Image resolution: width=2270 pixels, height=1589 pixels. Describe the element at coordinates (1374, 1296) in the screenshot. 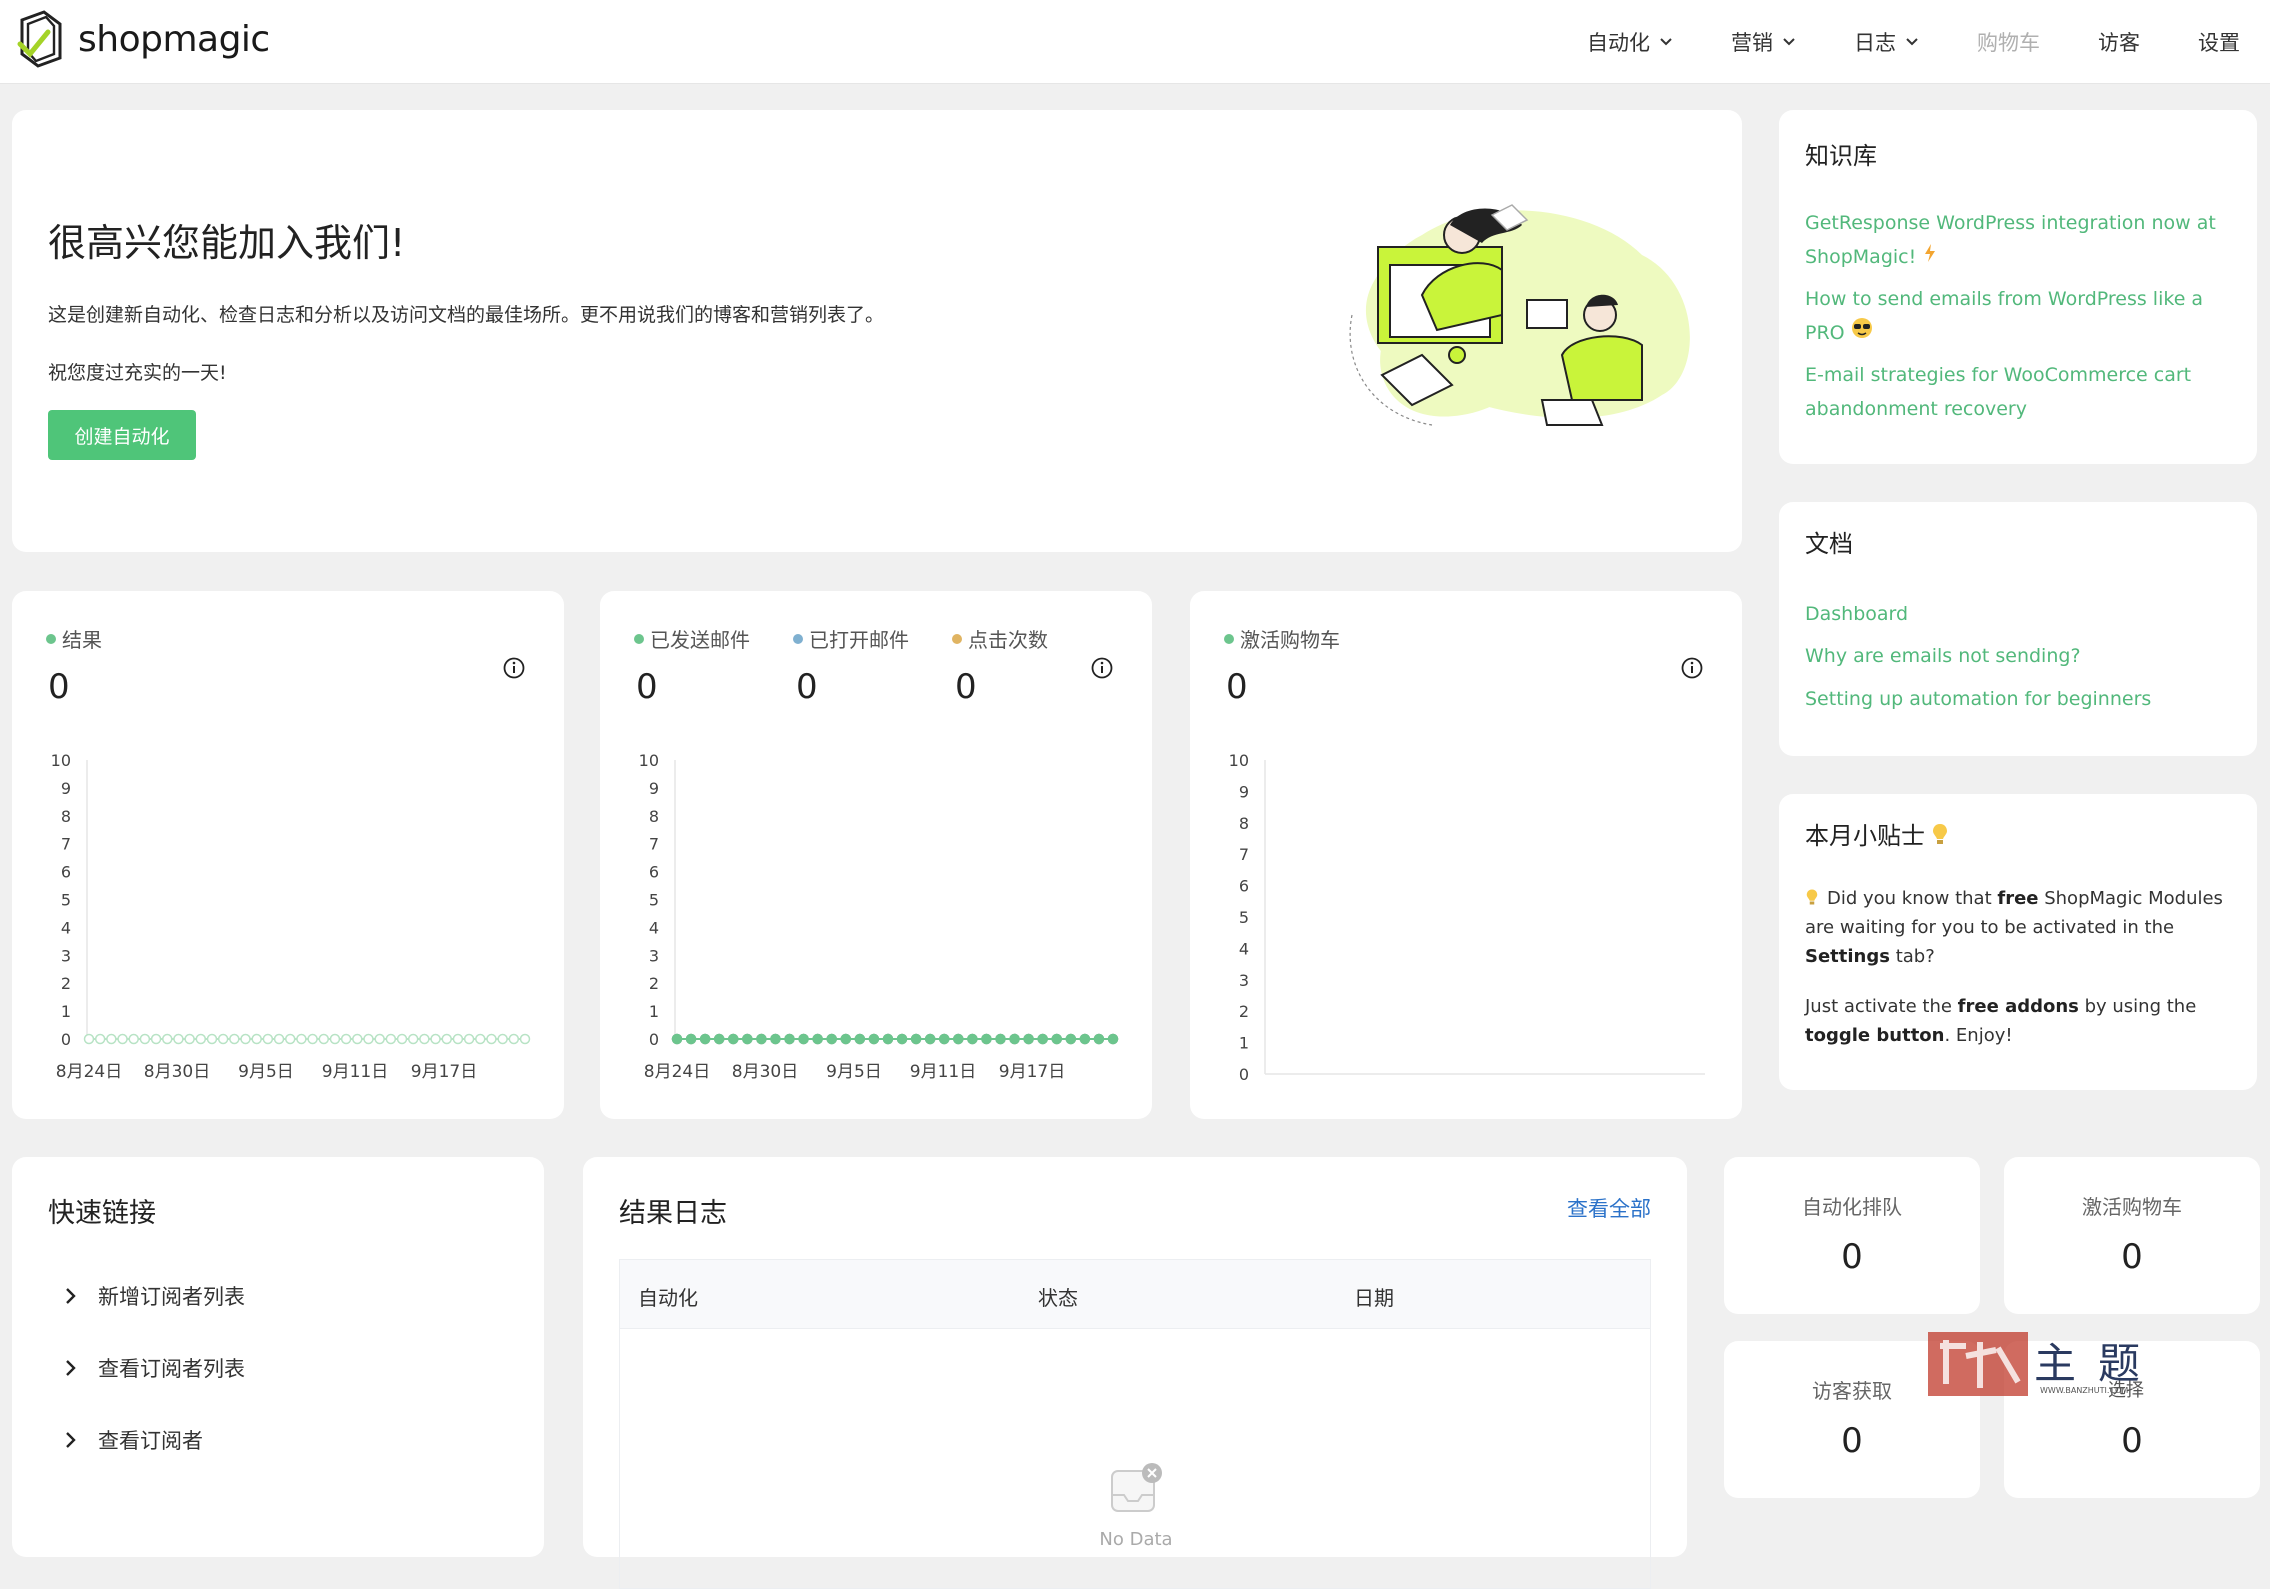

I see `column-date: 日期` at that location.